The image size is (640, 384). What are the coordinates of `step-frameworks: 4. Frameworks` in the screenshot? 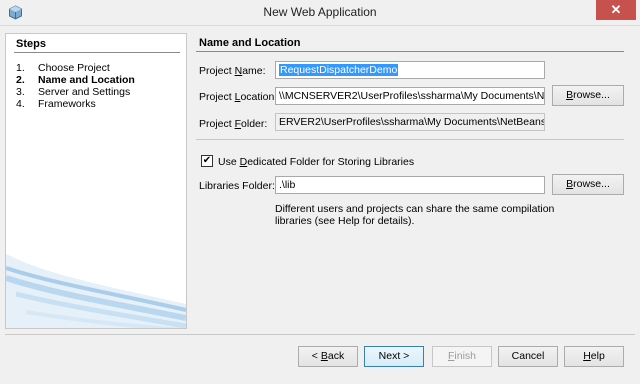 It's located at (56, 104).